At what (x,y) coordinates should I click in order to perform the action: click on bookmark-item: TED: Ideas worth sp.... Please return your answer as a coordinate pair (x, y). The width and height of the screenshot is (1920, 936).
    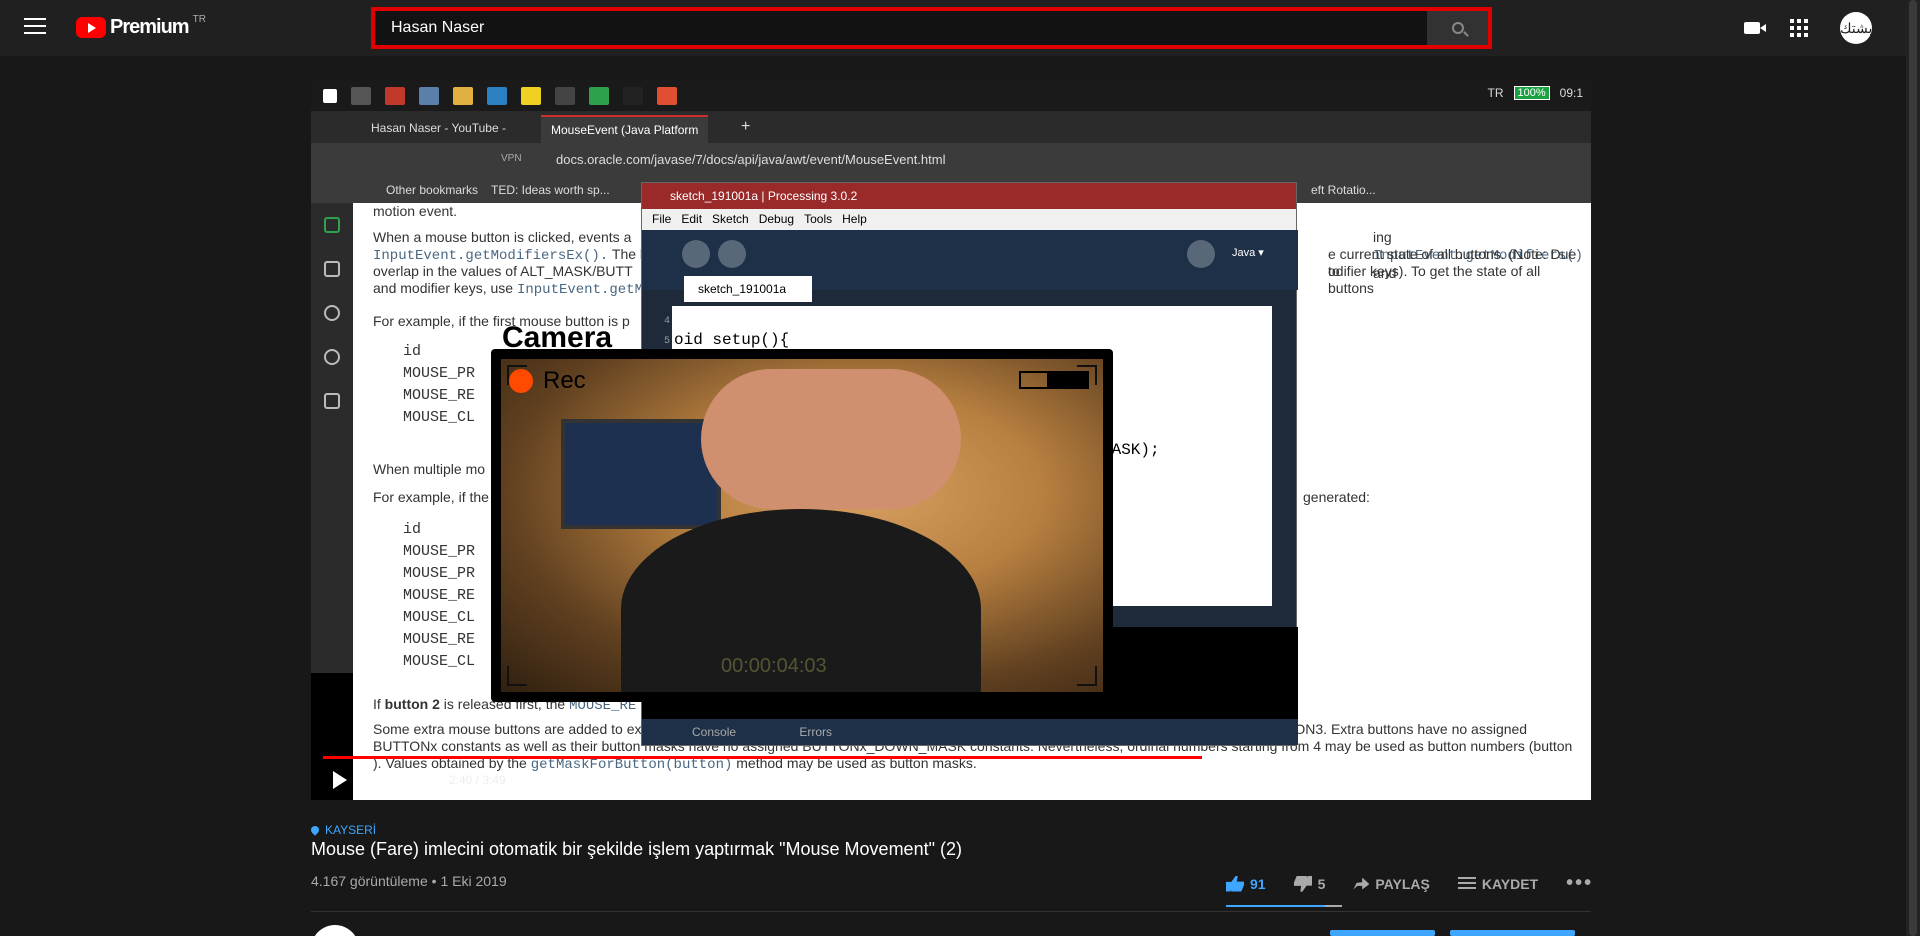
    Looking at the image, I should click on (550, 190).